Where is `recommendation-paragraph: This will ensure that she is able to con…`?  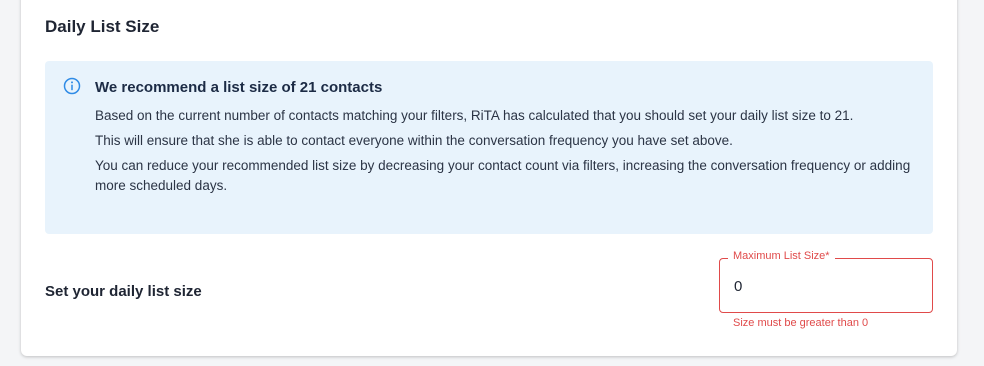
recommendation-paragraph: This will ensure that she is able to con… is located at coordinates (414, 140).